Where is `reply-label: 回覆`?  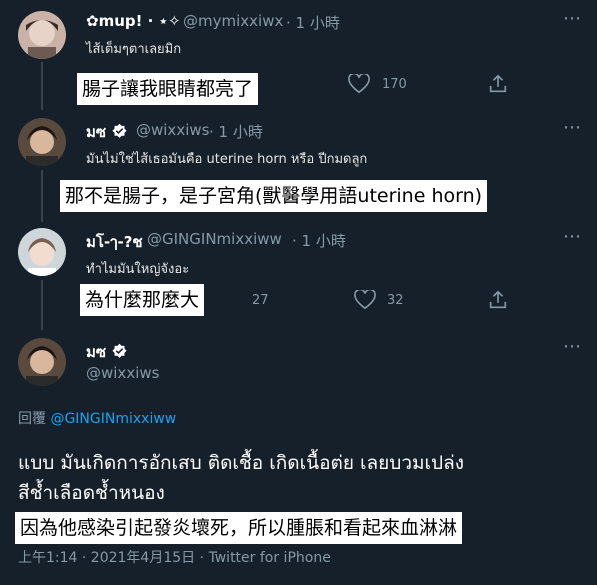
reply-label: 回覆 is located at coordinates (32, 419).